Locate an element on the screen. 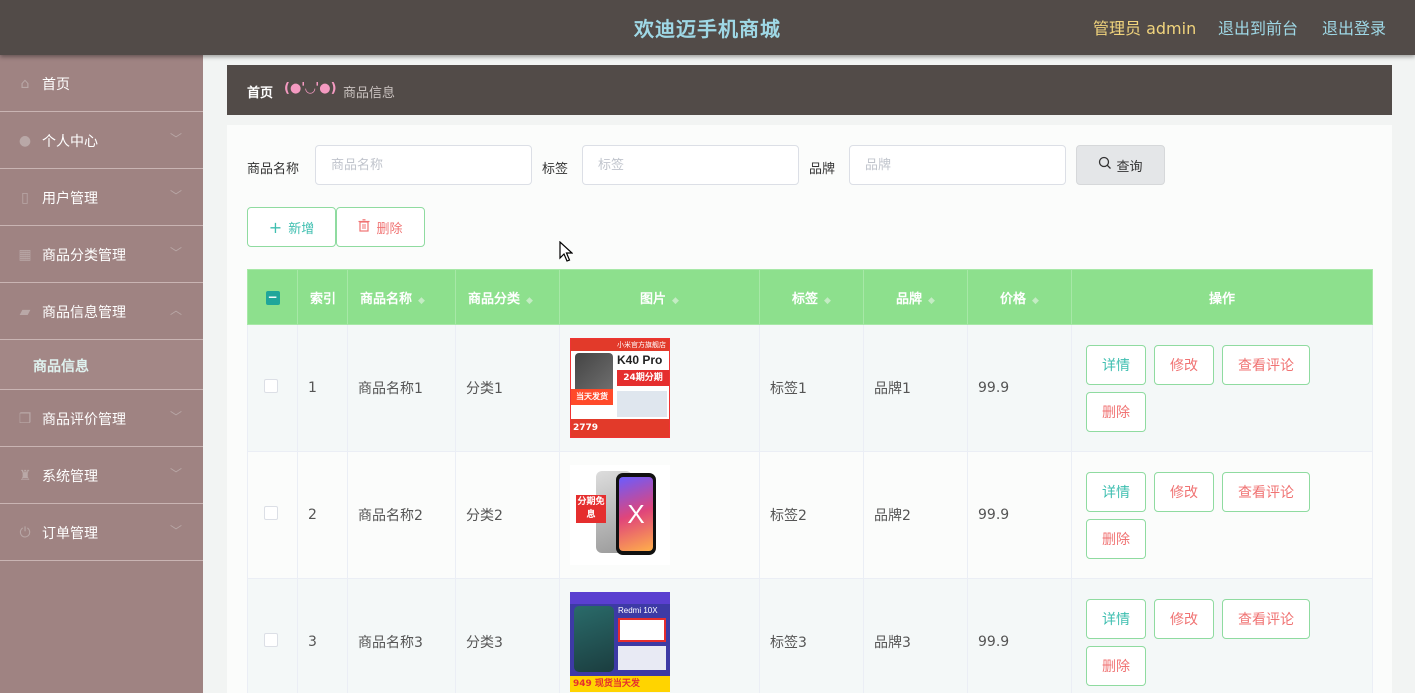 The width and height of the screenshot is (1415, 693). header-label: 图片 is located at coordinates (653, 299).